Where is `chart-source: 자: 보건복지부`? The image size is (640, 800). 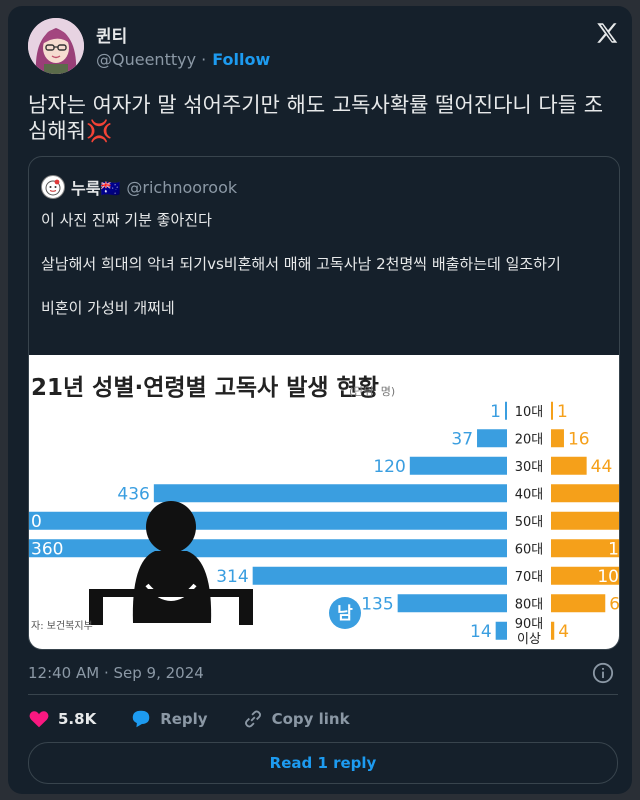
chart-source: 자: 보건복지부 is located at coordinates (62, 626).